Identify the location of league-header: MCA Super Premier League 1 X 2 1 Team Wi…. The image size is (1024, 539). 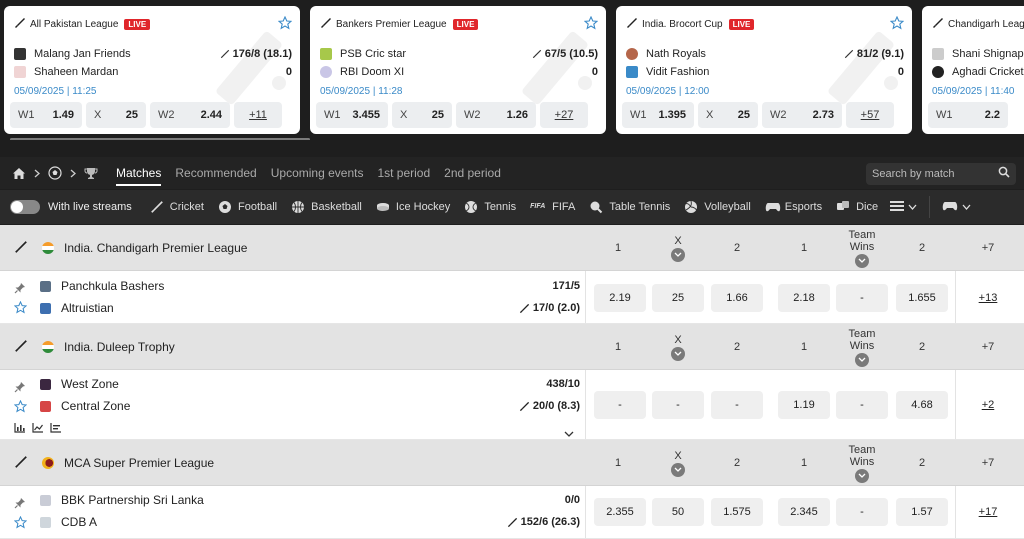
(512, 463).